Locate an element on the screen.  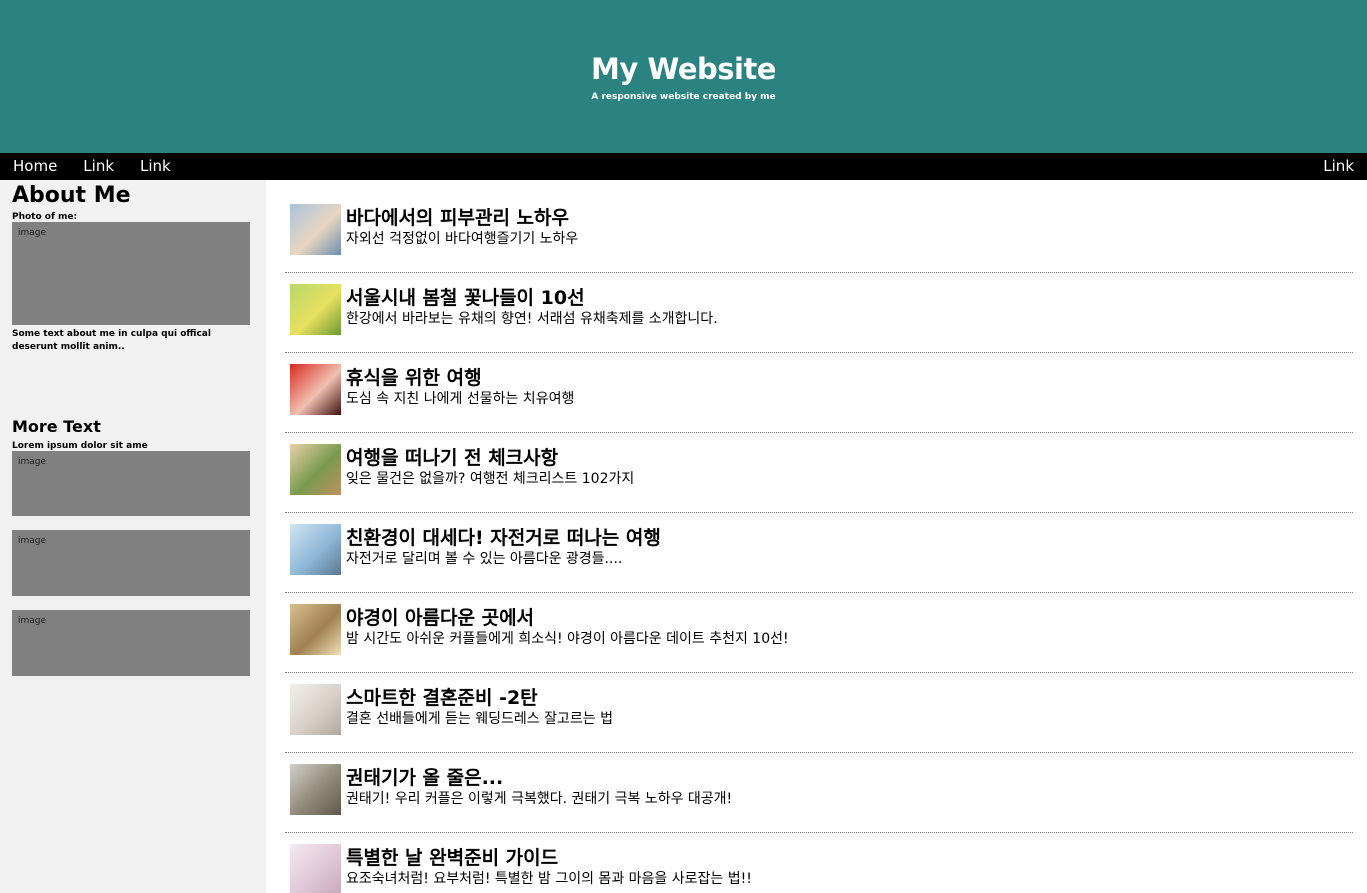
side-image-1: image is located at coordinates (131, 483).